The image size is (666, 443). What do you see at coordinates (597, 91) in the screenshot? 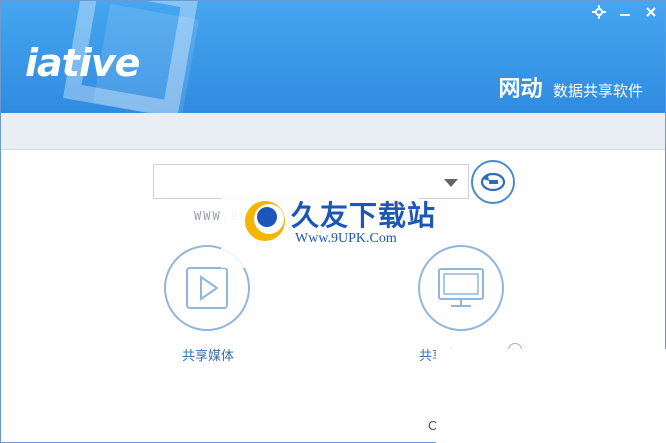
I see `app-title-sub: 数据共享软件` at bounding box center [597, 91].